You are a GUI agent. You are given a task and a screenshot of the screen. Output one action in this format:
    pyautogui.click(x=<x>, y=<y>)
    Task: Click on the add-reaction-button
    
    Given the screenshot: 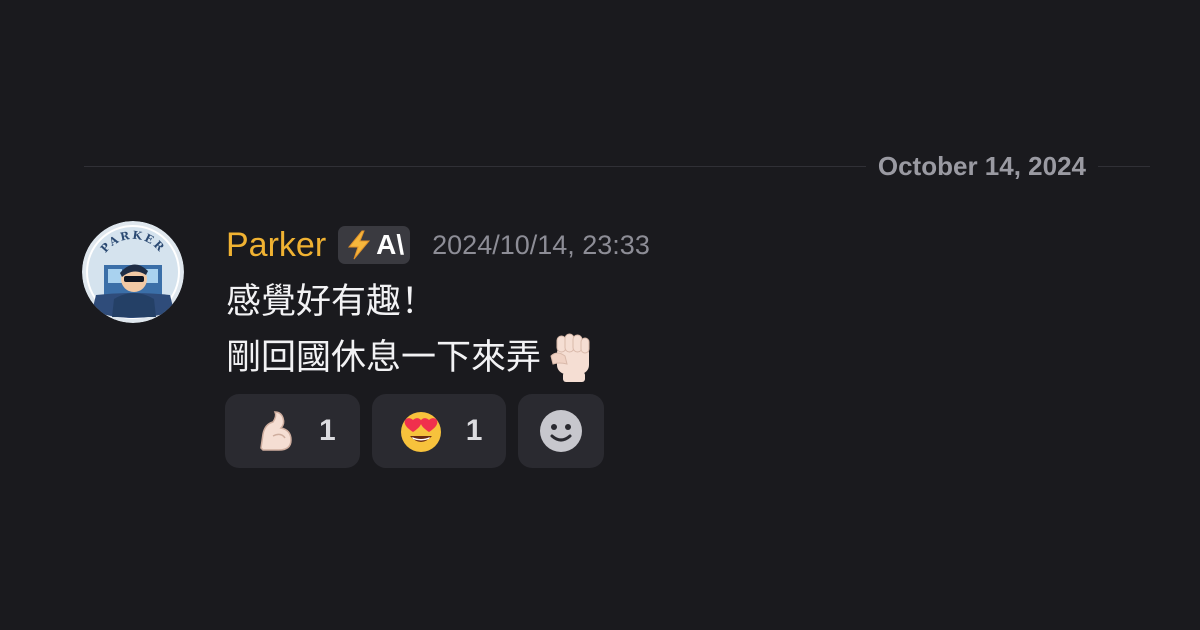 What is the action you would take?
    pyautogui.click(x=561, y=431)
    